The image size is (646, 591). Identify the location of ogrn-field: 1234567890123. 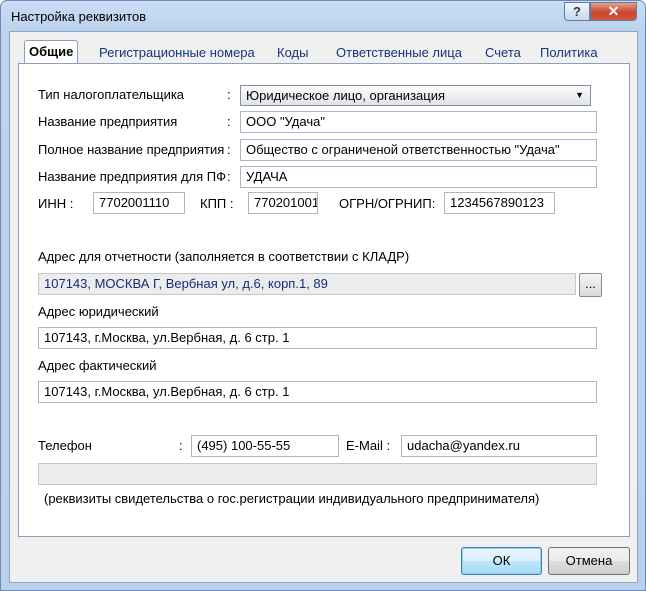
(499, 203).